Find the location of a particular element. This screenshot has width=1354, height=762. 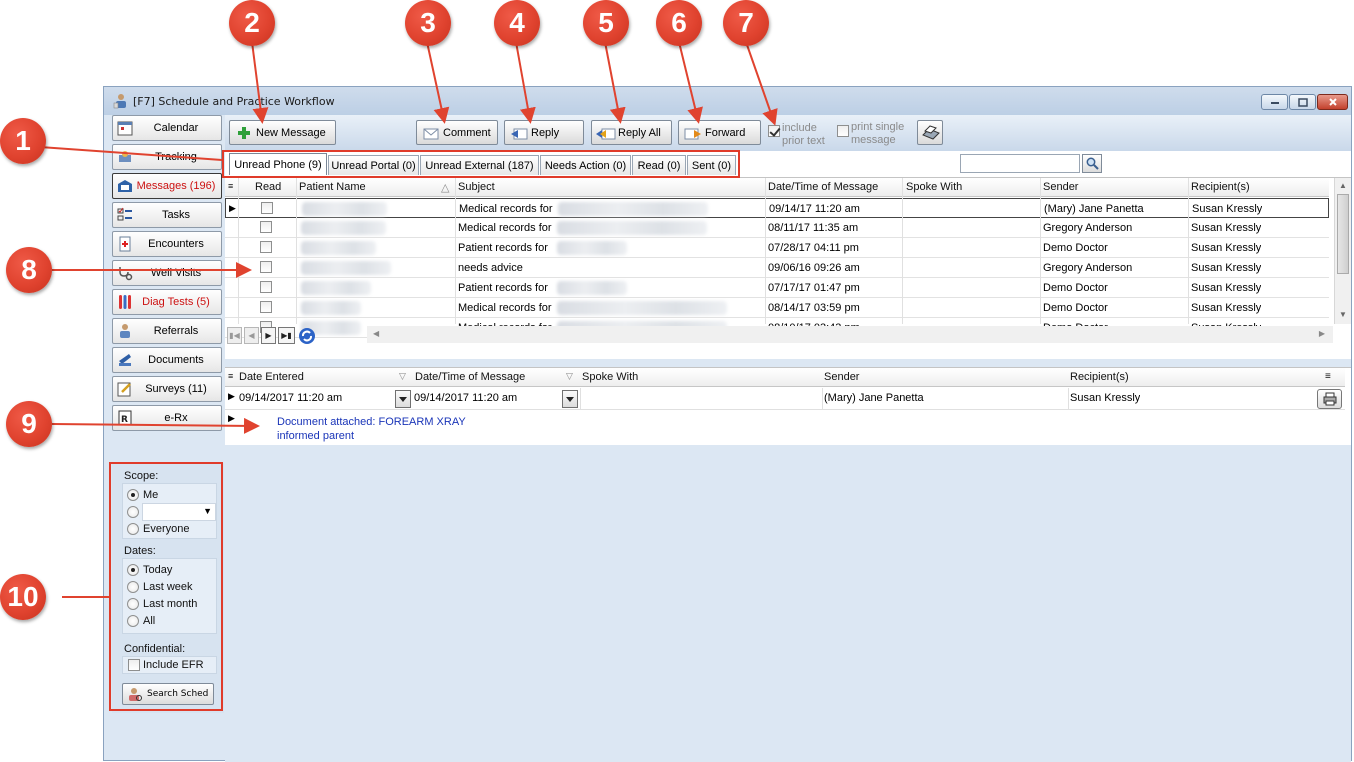

comment-label: Comment is located at coordinates (467, 132).